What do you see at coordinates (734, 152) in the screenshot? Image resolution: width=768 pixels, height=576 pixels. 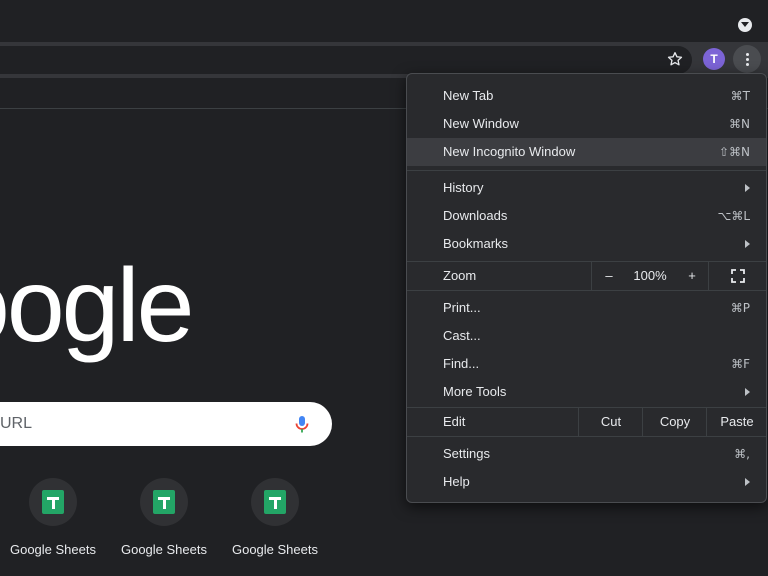 I see `menu-item-shortcut: ⇧⌘N` at bounding box center [734, 152].